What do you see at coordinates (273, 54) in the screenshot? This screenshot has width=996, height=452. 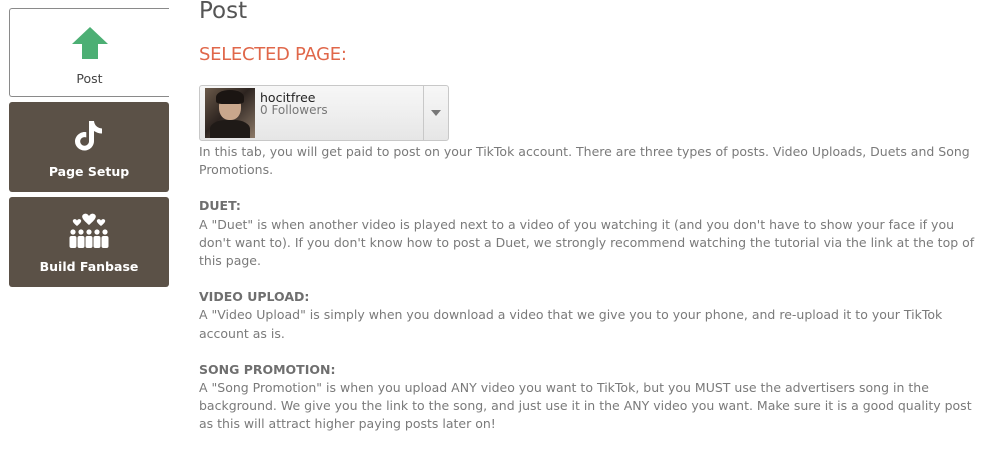 I see `selected-page-heading: SELECTED PAGE:` at bounding box center [273, 54].